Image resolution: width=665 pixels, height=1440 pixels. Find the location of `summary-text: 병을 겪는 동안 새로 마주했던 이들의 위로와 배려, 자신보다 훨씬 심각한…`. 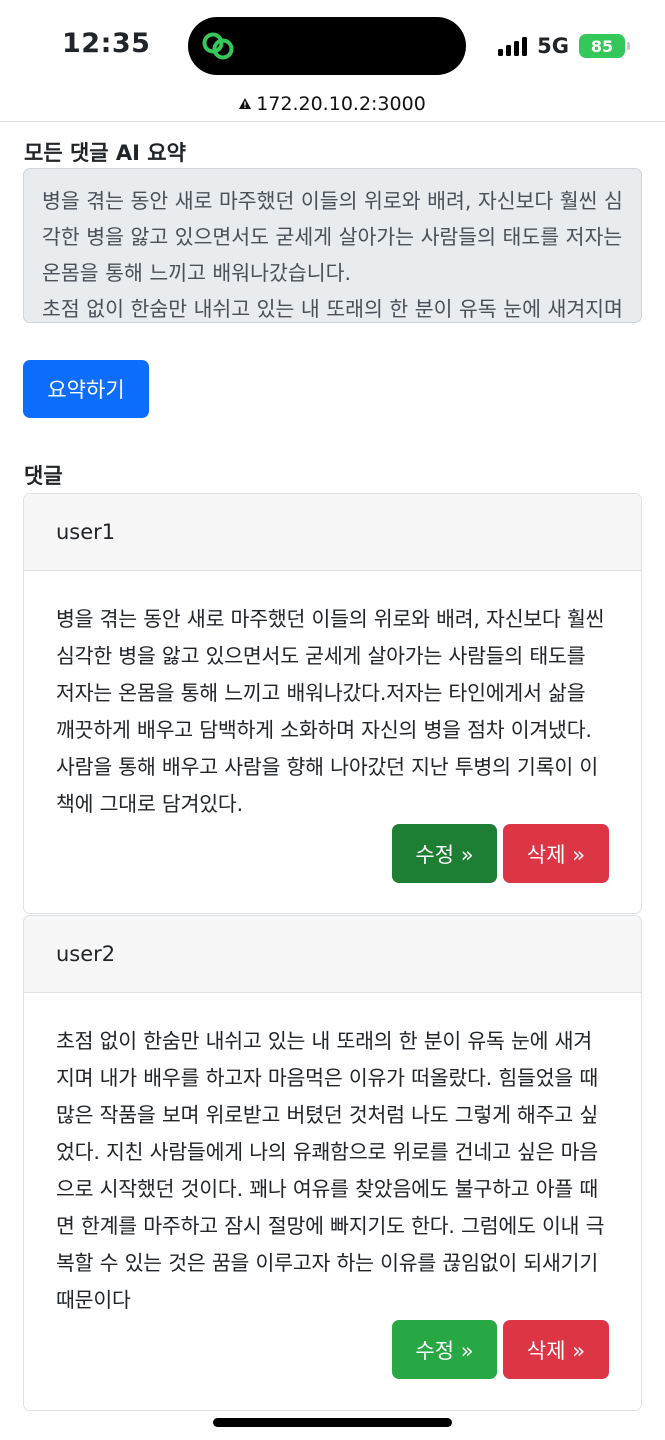

summary-text: 병을 겪는 동안 새로 마주했던 이들의 위로와 배려, 자신보다 훨씬 심각한… is located at coordinates (332, 255).